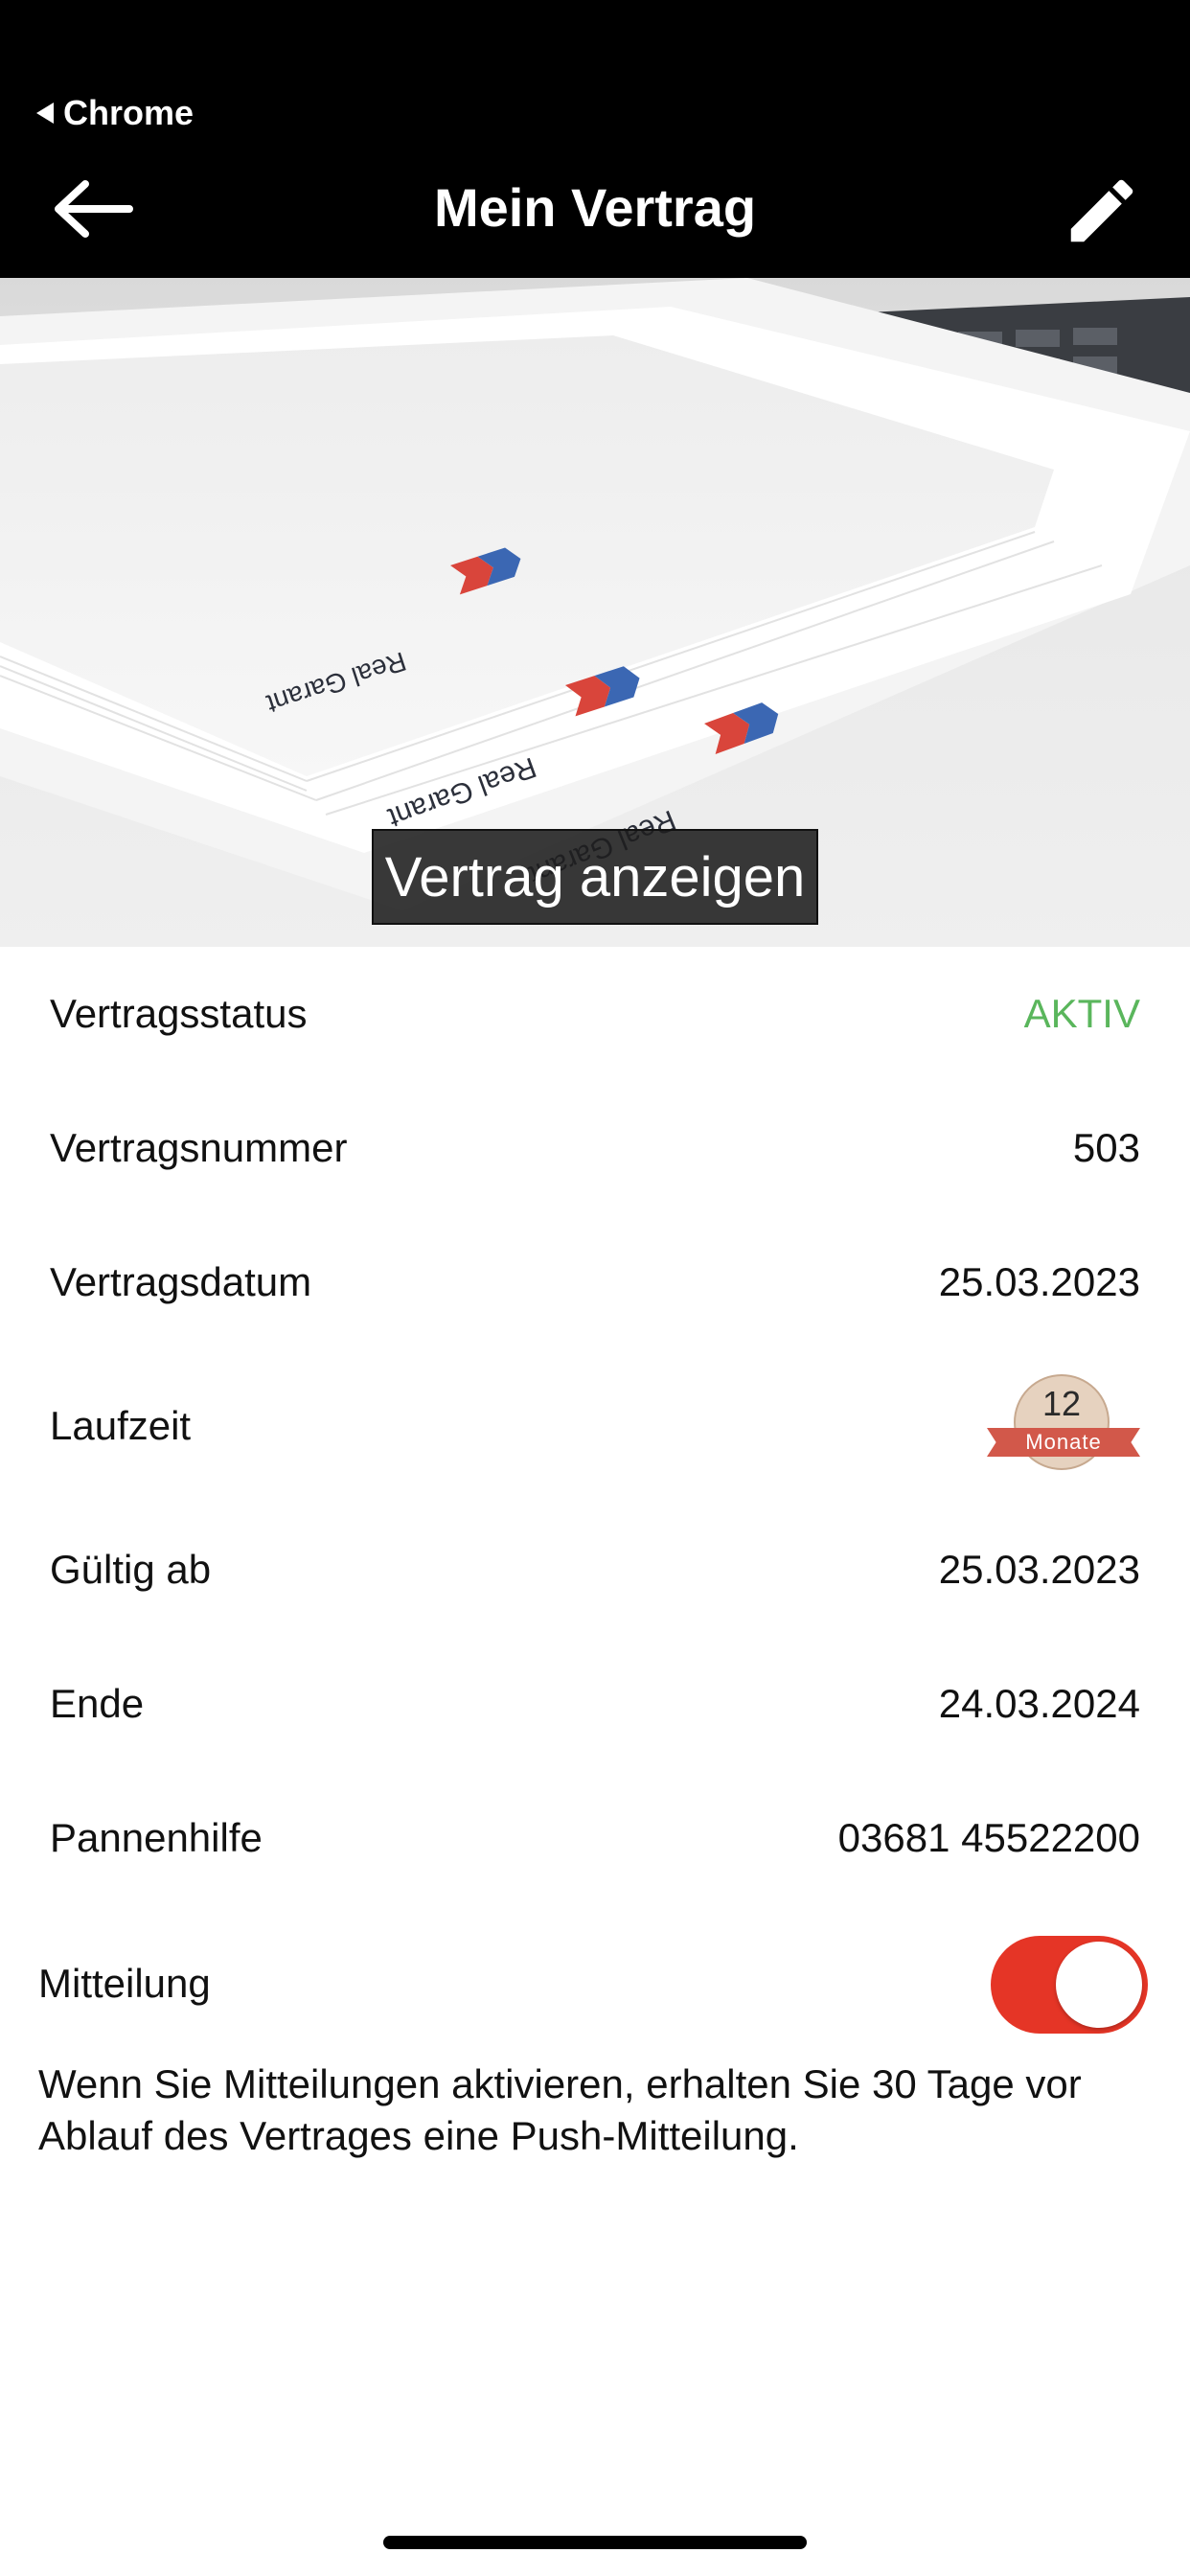 The image size is (1190, 2576). I want to click on detail-value: 503, so click(1106, 1147).